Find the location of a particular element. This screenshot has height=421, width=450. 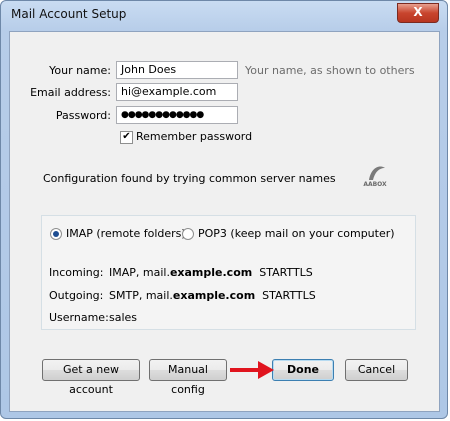

get-new-account-button: Get a new account is located at coordinates (91, 377).